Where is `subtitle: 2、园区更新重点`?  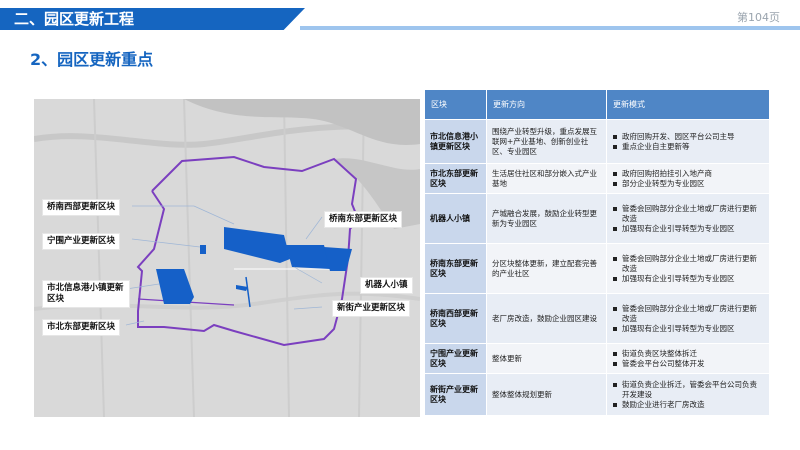
subtitle: 2、园区更新重点 is located at coordinates (92, 59).